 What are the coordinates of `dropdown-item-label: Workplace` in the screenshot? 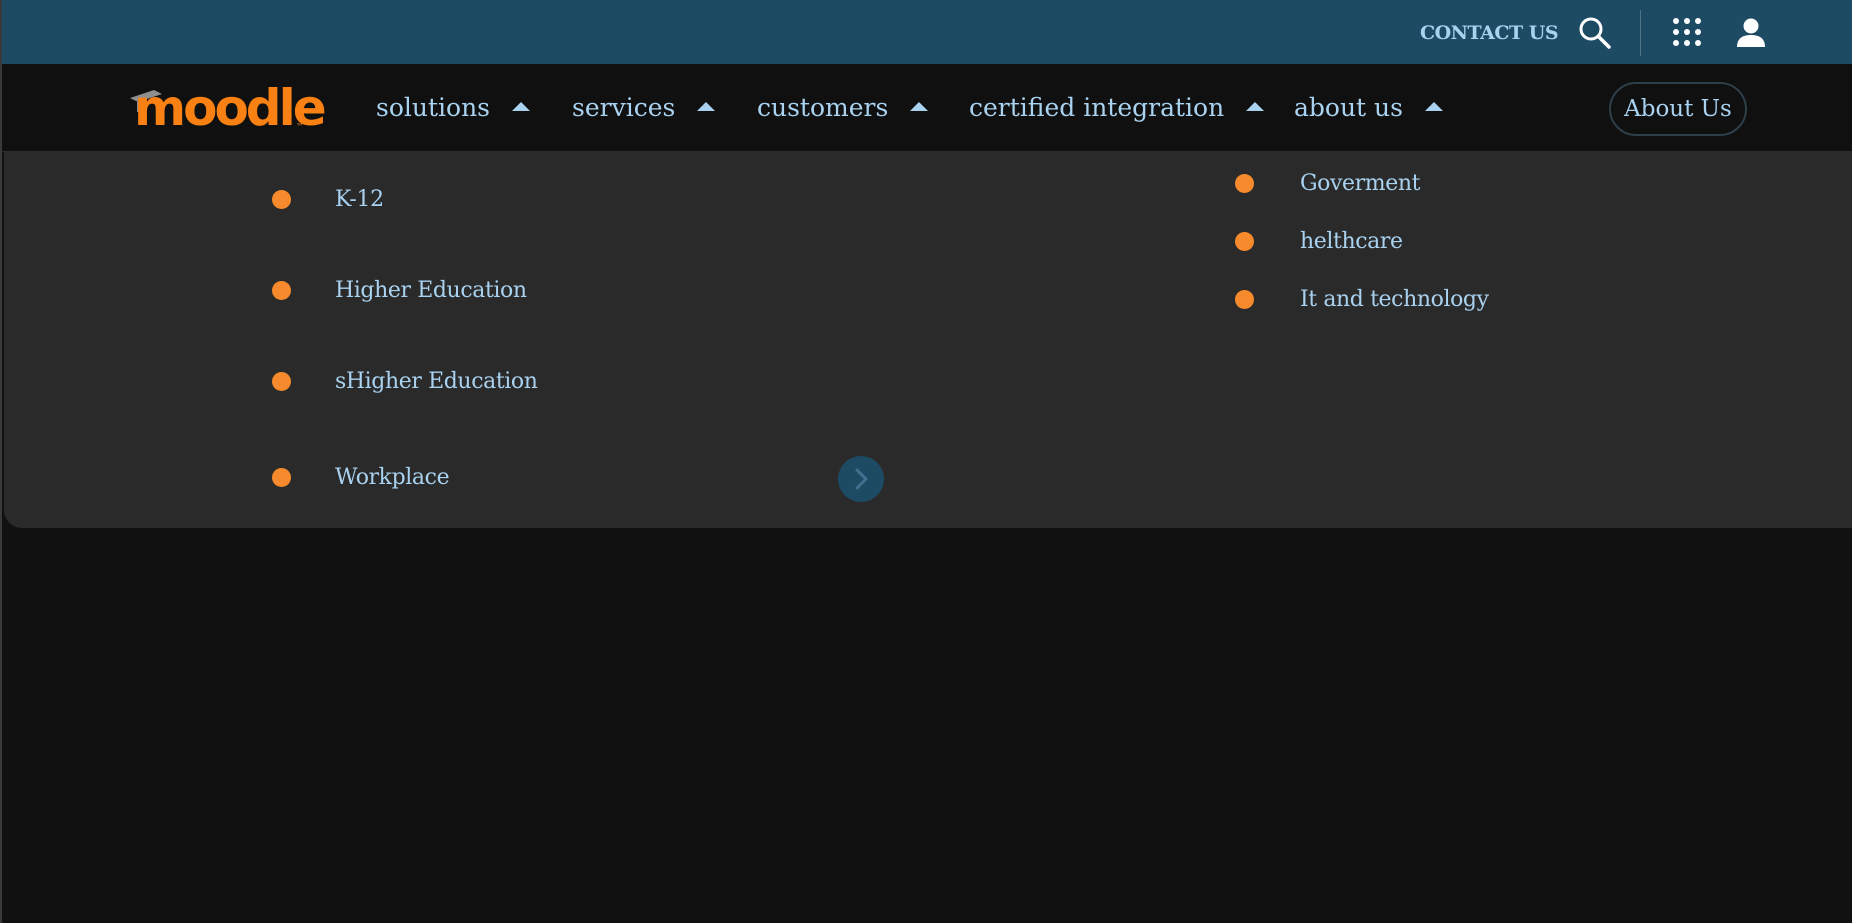 It's located at (392, 477).